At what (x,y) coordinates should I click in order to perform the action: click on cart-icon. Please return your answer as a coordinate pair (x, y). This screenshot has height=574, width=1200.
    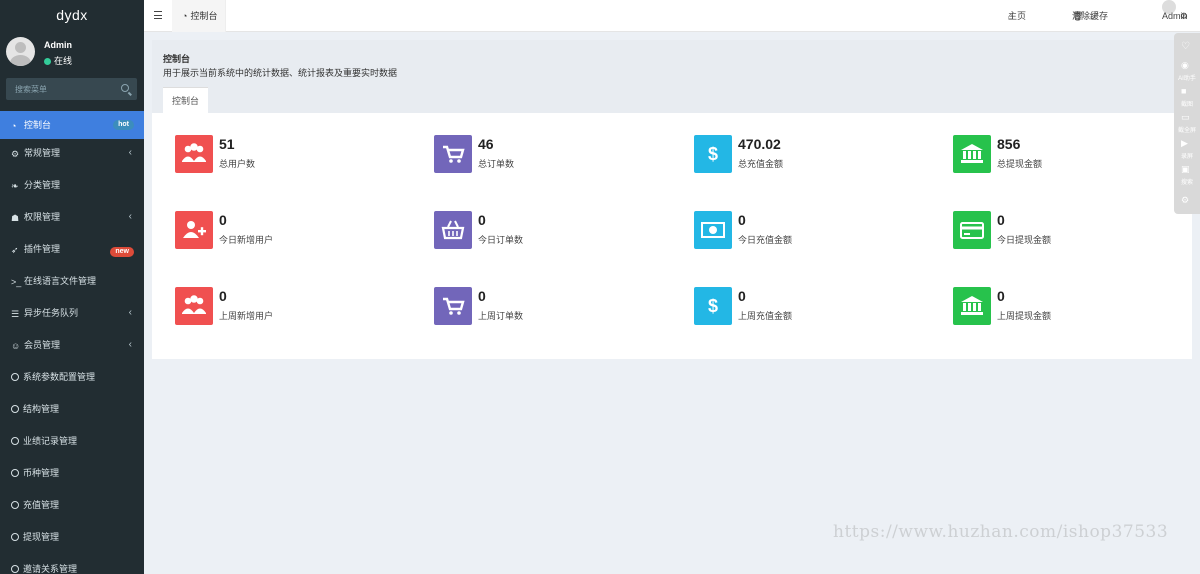
    Looking at the image, I should click on (453, 306).